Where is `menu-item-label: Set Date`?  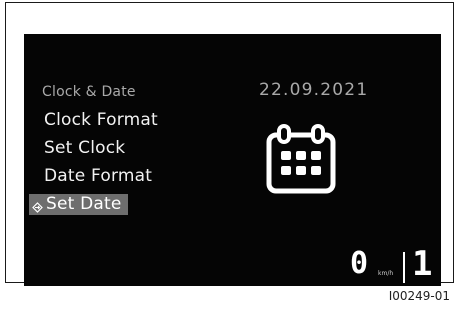
menu-item-label: Set Date is located at coordinates (84, 204).